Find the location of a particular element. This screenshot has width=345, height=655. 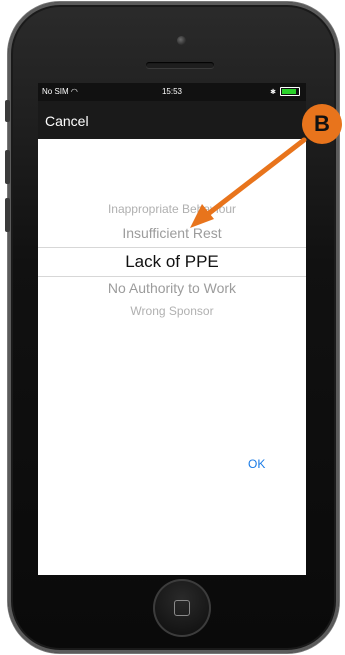

picker-selected-option: Lack of PPE is located at coordinates (172, 262).